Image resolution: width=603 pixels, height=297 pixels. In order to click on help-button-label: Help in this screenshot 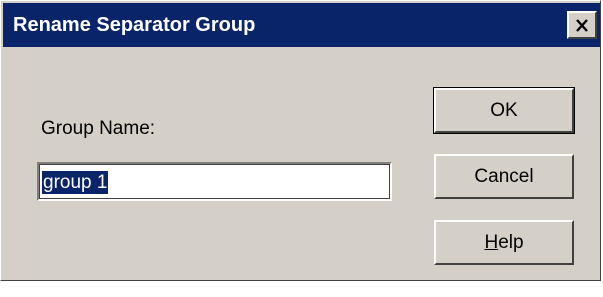, I will do `click(503, 243)`.